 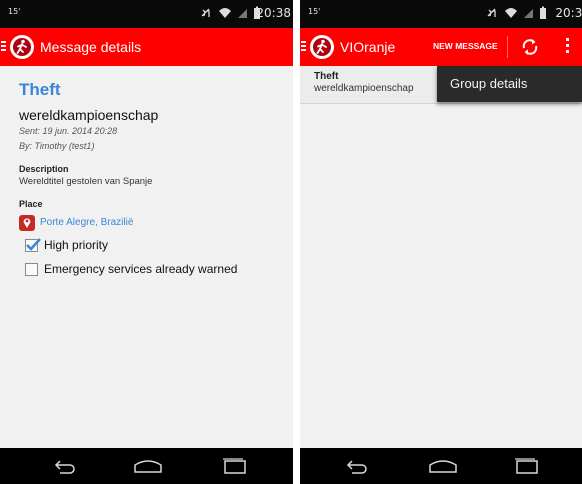 I want to click on place-link: Porte Alegre, Brazilië, so click(x=86, y=222).